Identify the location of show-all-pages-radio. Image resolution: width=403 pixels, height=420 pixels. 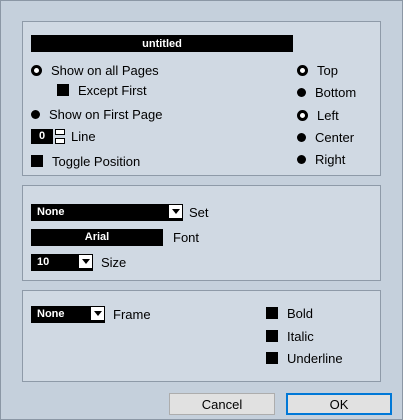
(36, 70).